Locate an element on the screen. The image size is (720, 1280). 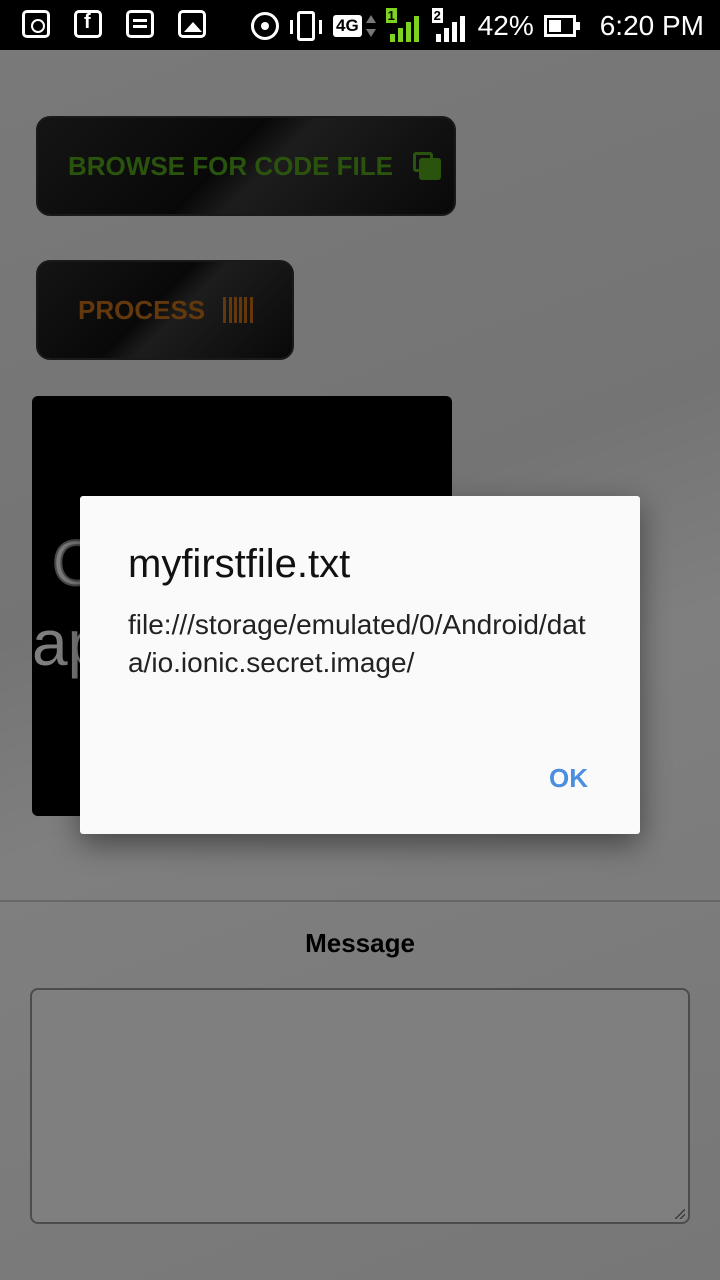
notification-icons is located at coordinates (114, 24).